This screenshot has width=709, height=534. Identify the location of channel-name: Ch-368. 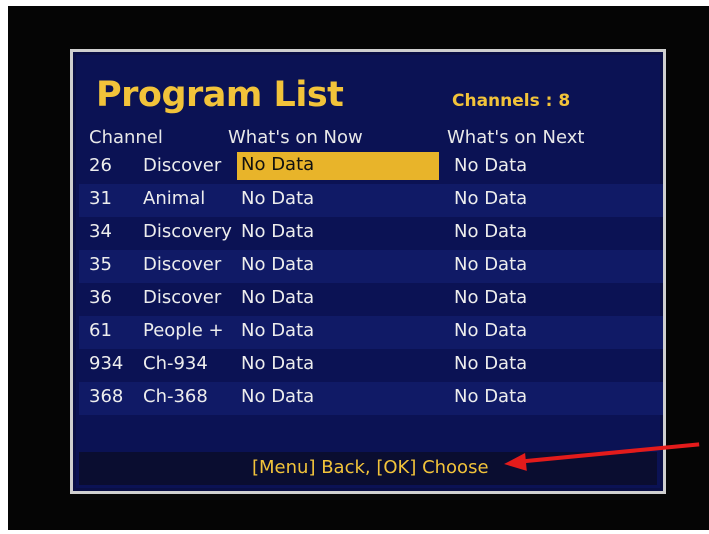
(175, 396).